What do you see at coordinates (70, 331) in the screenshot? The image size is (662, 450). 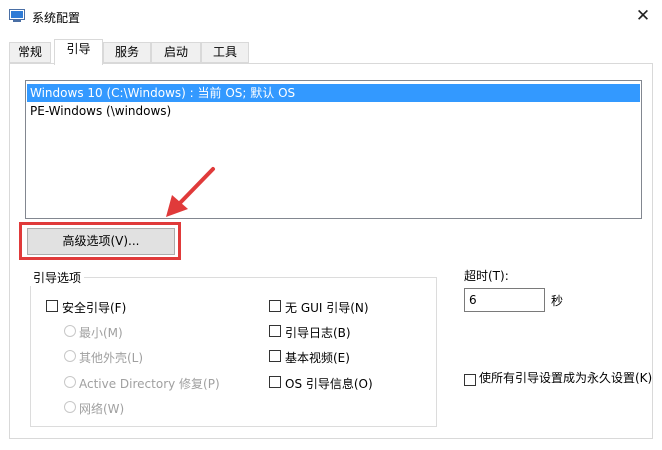 I see `minimal-radio` at bounding box center [70, 331].